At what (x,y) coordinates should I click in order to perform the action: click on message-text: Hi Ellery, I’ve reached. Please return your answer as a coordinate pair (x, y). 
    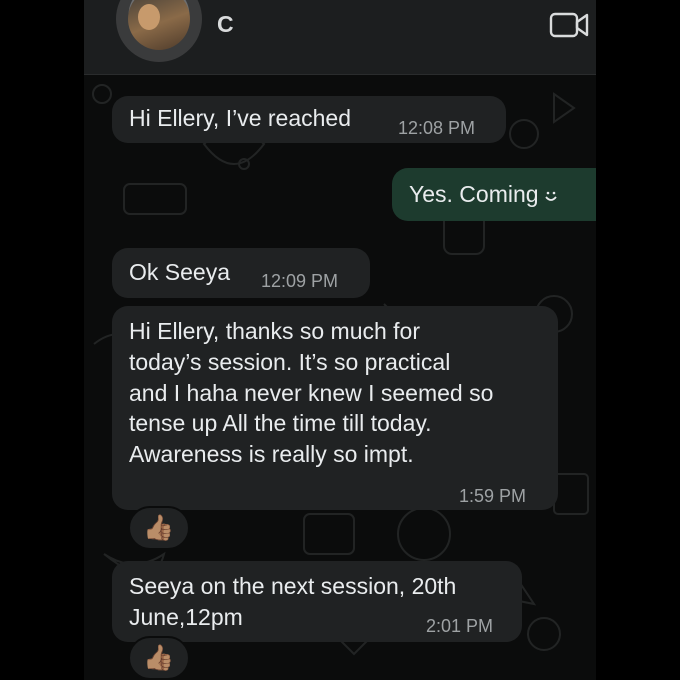
    Looking at the image, I should click on (240, 118).